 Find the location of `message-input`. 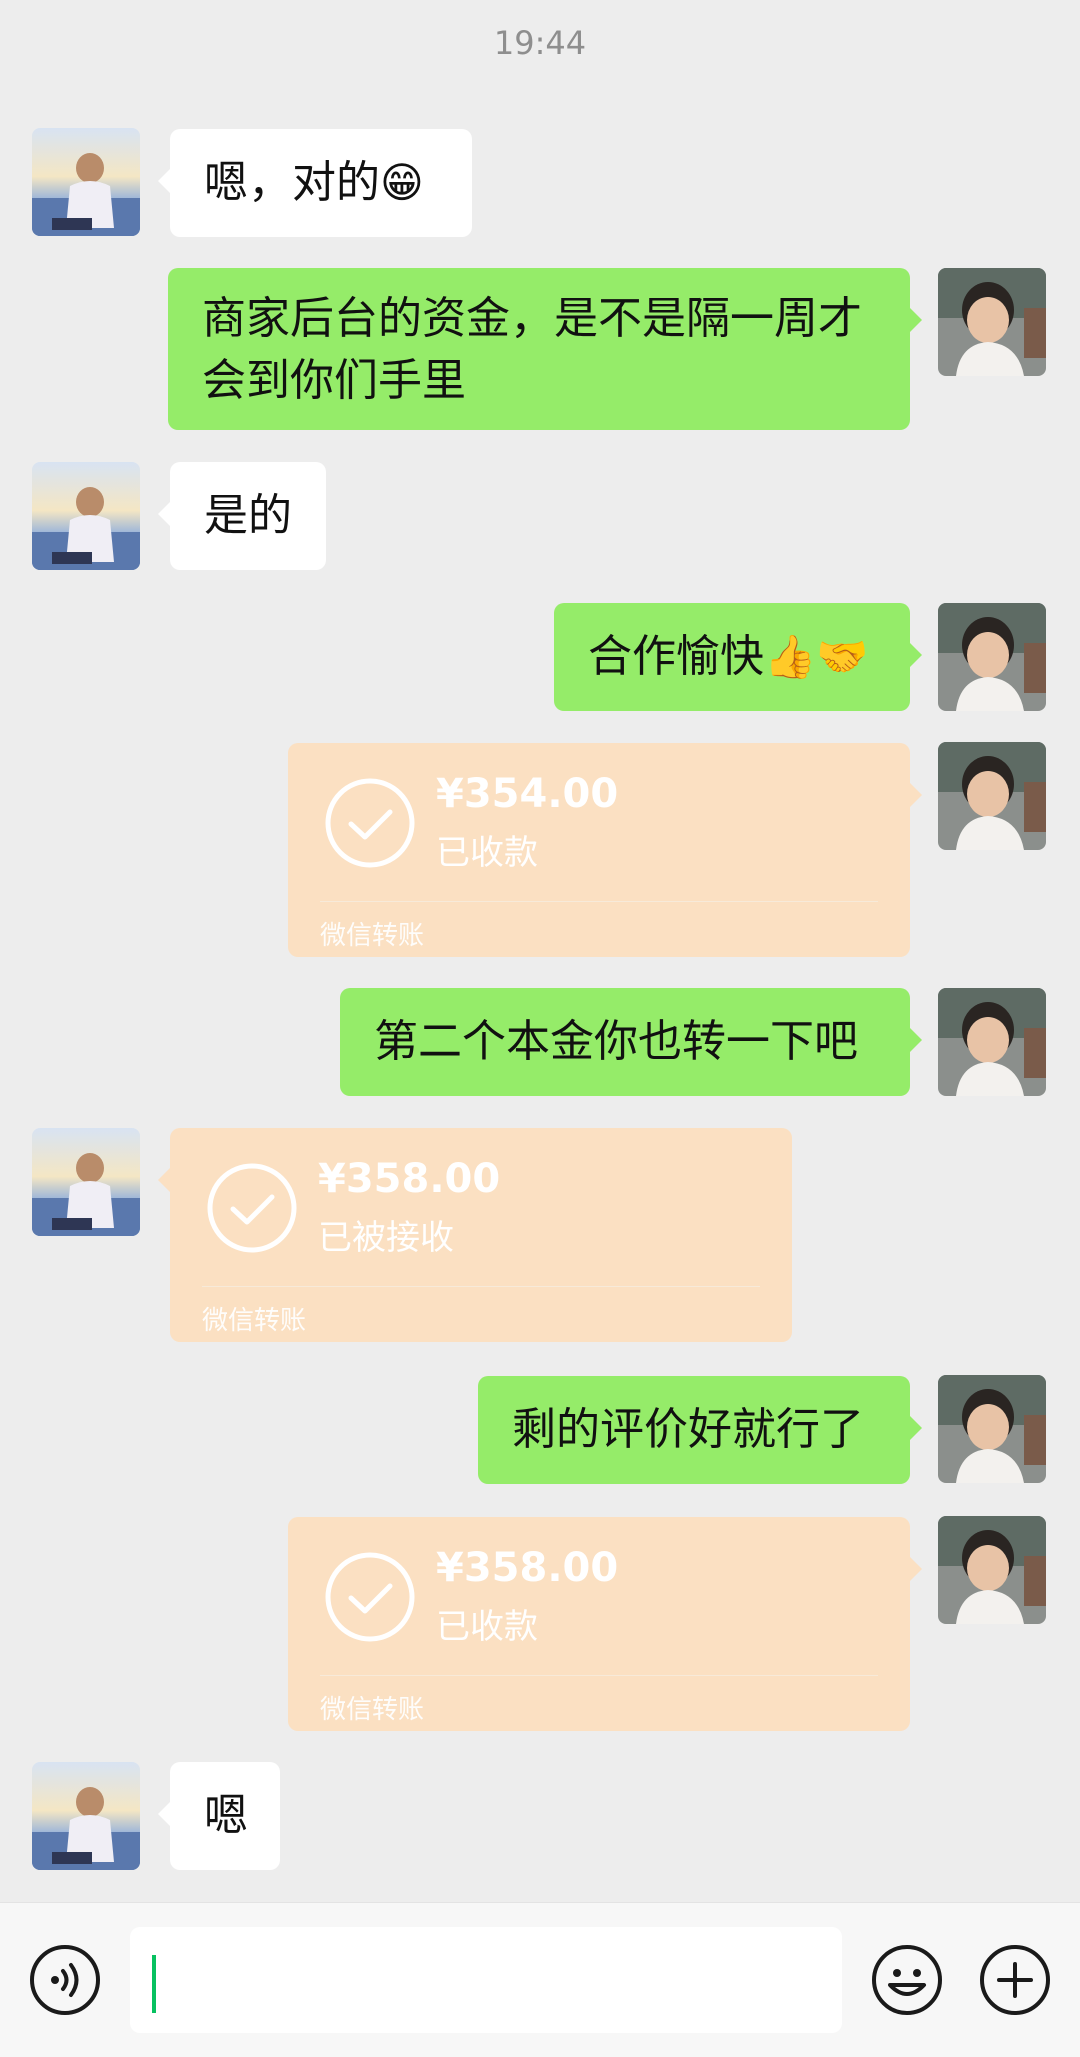

message-input is located at coordinates (486, 1980).